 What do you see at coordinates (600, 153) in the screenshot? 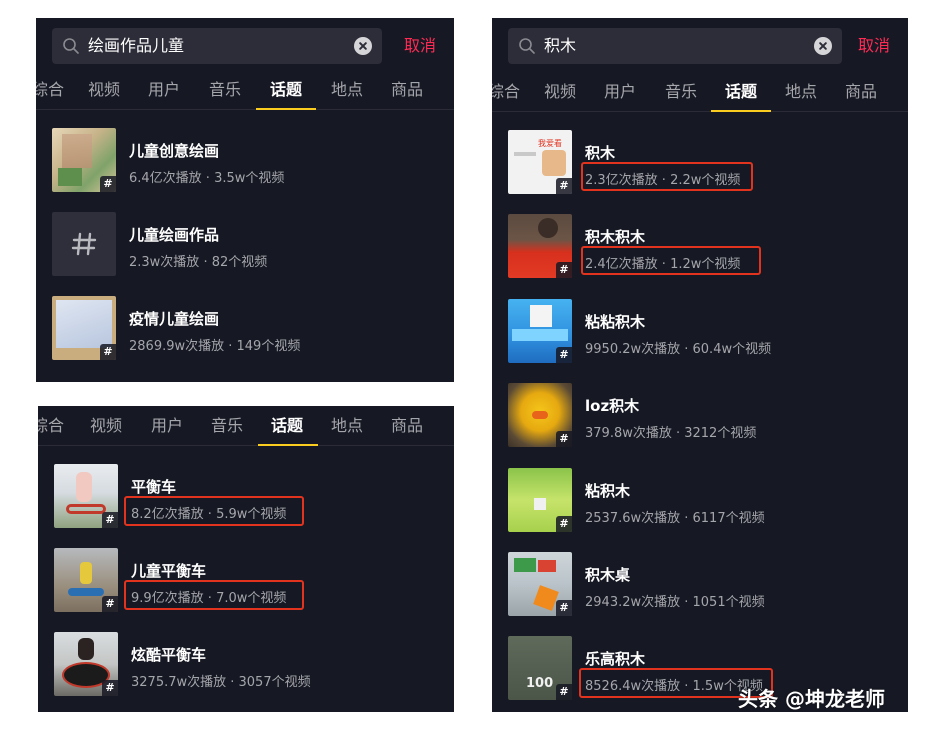
I see `topic-title: 积木` at bounding box center [600, 153].